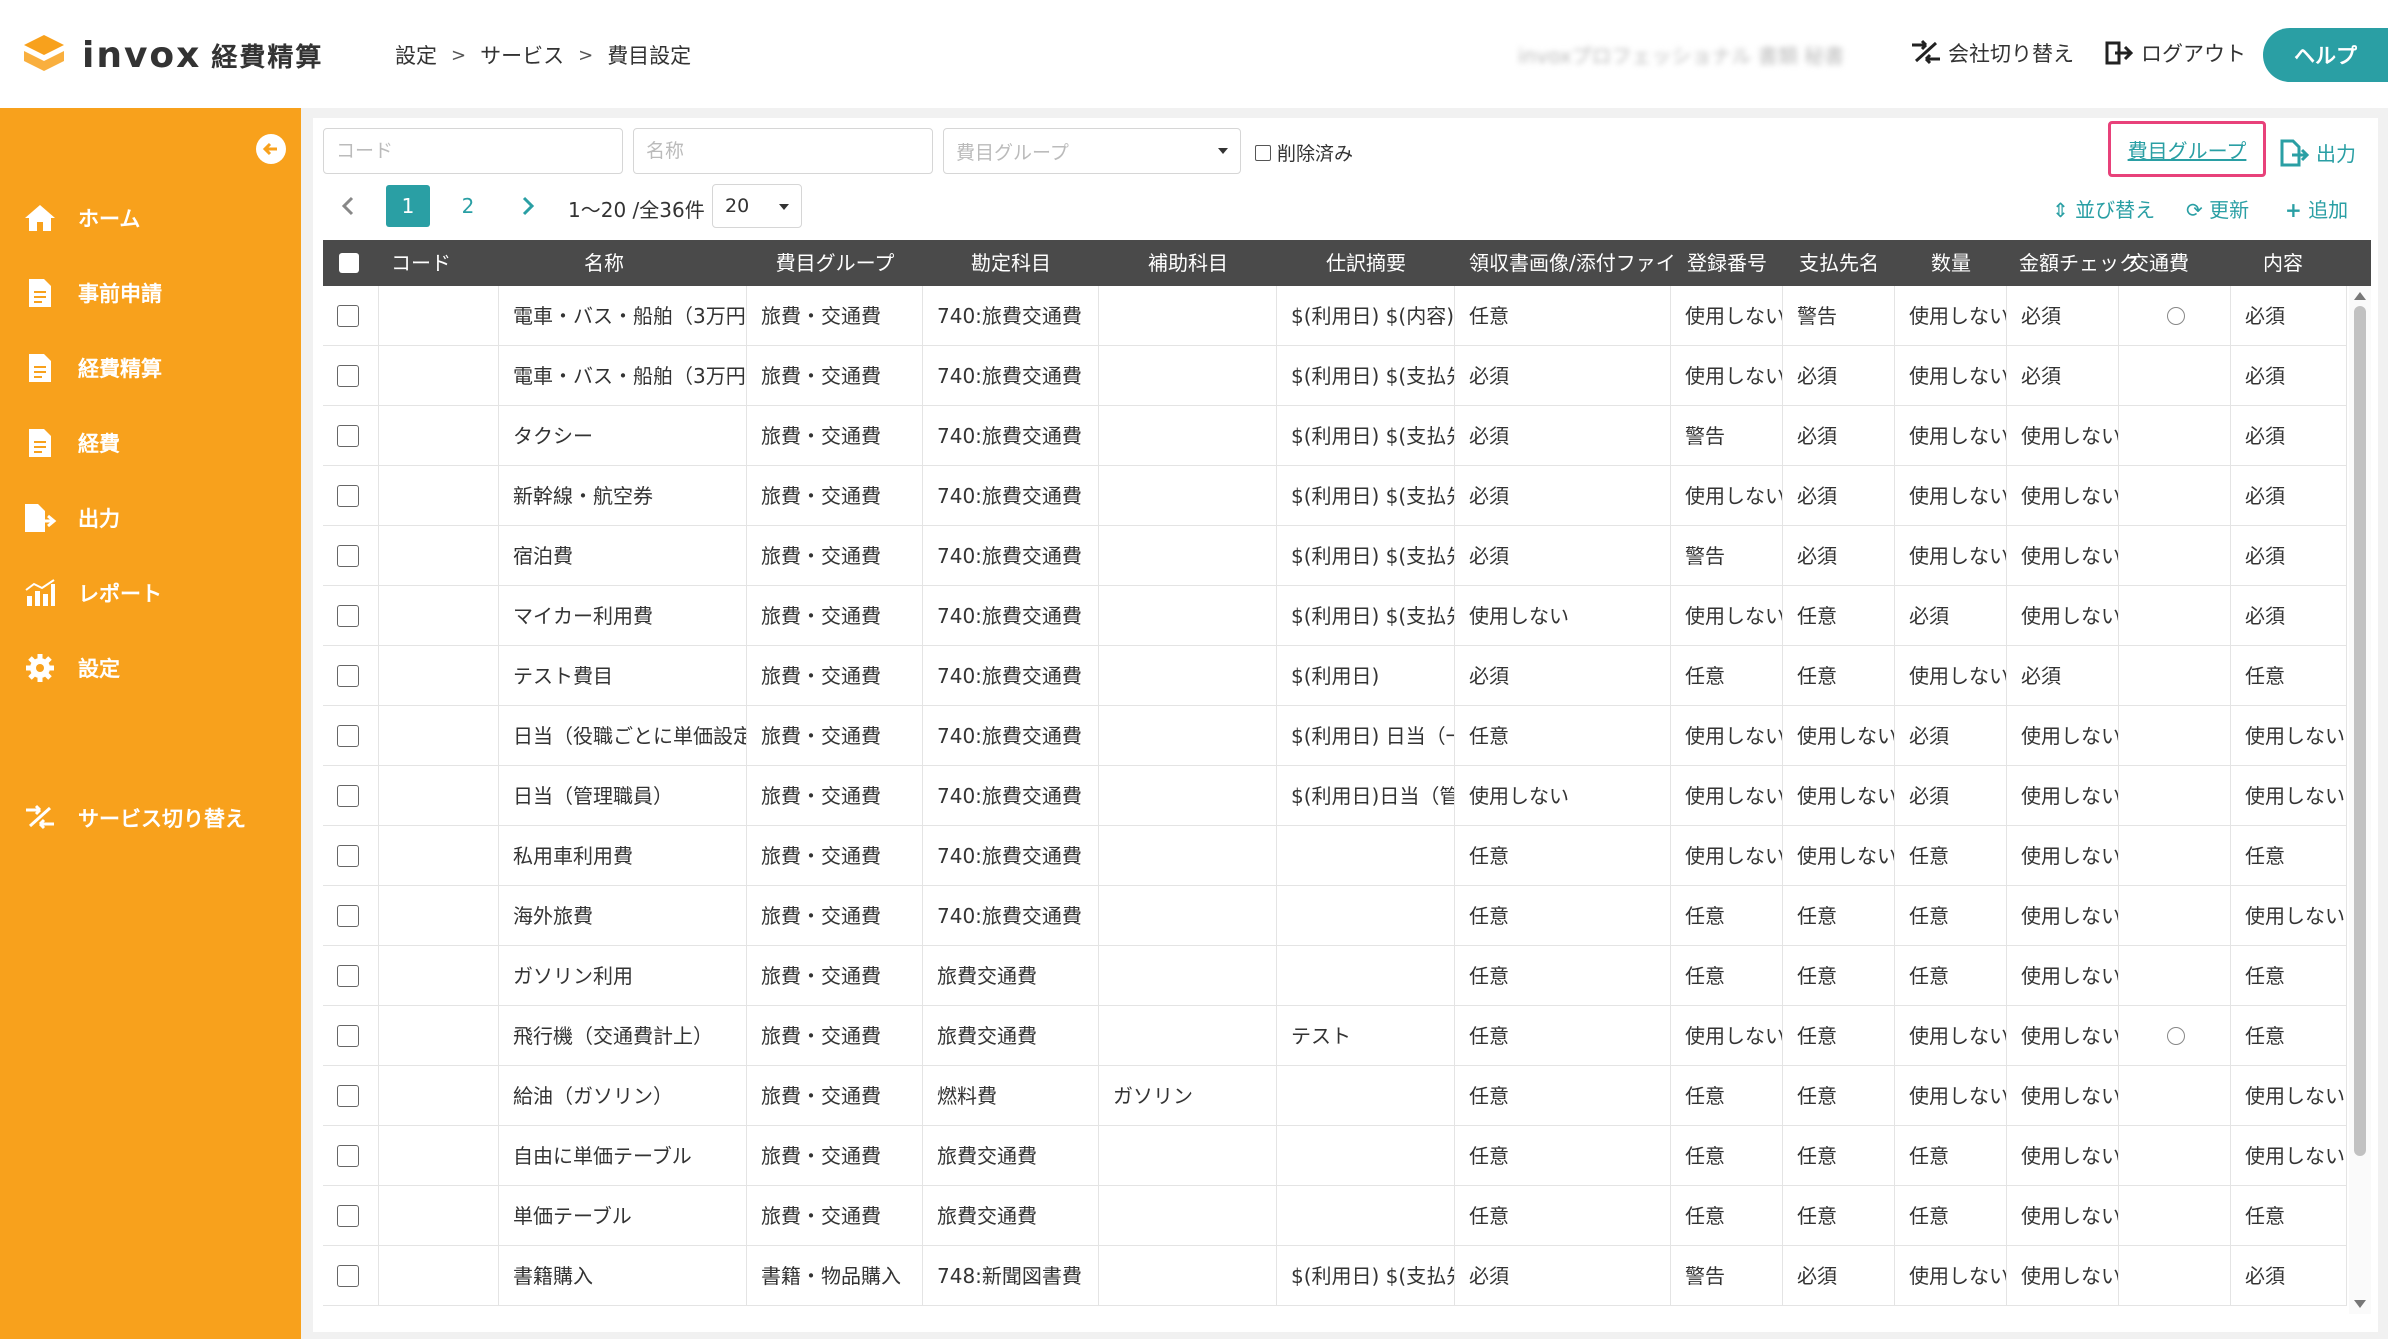 The height and width of the screenshot is (1339, 2388). I want to click on cell-name: 宿泊費, so click(623, 556).